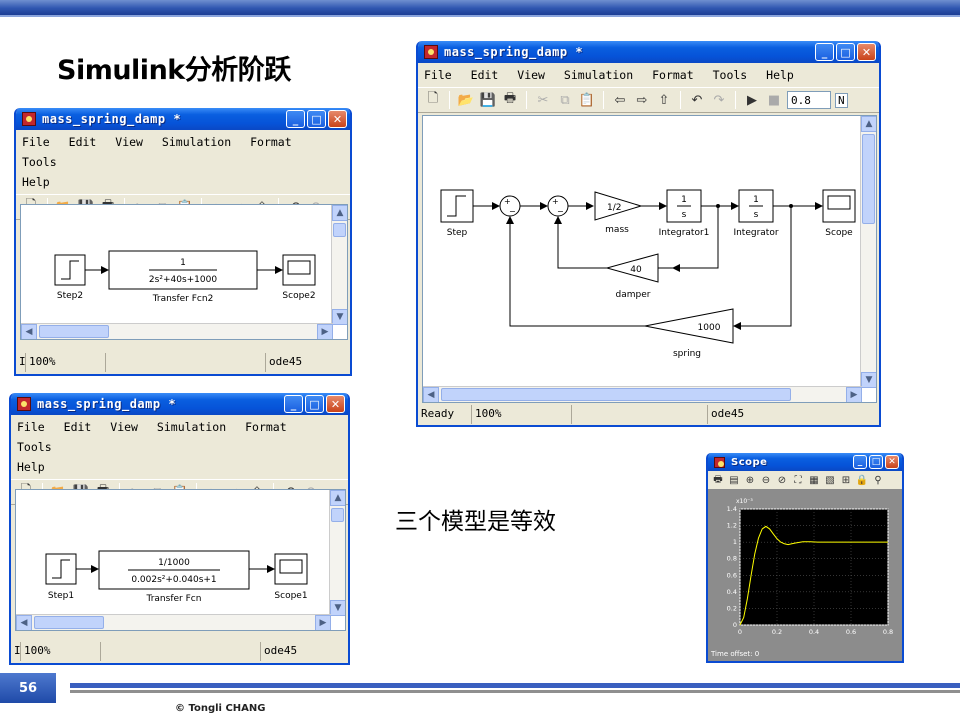  Describe the element at coordinates (839, 202) in the screenshot. I see `scope-screen` at that location.